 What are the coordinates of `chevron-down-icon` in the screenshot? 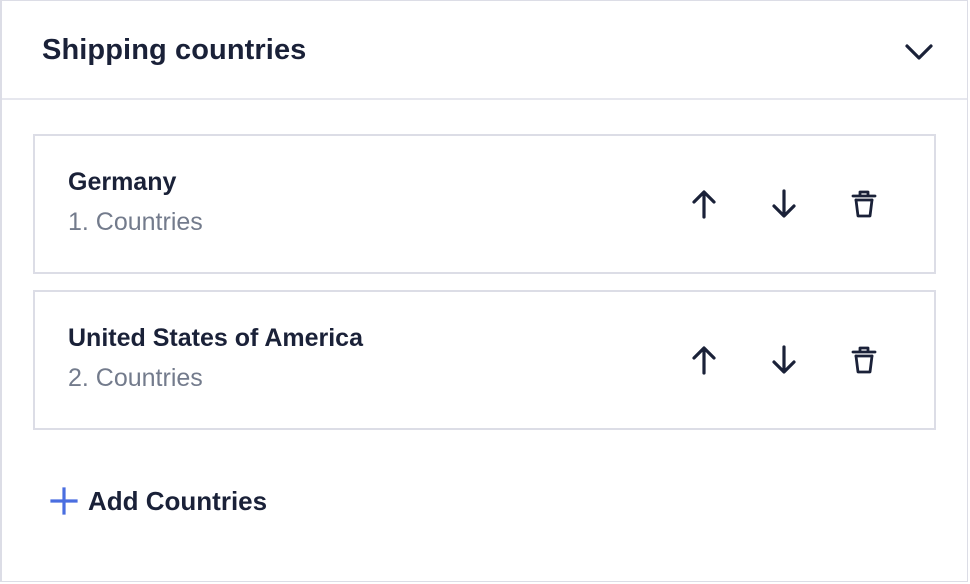 It's located at (919, 52).